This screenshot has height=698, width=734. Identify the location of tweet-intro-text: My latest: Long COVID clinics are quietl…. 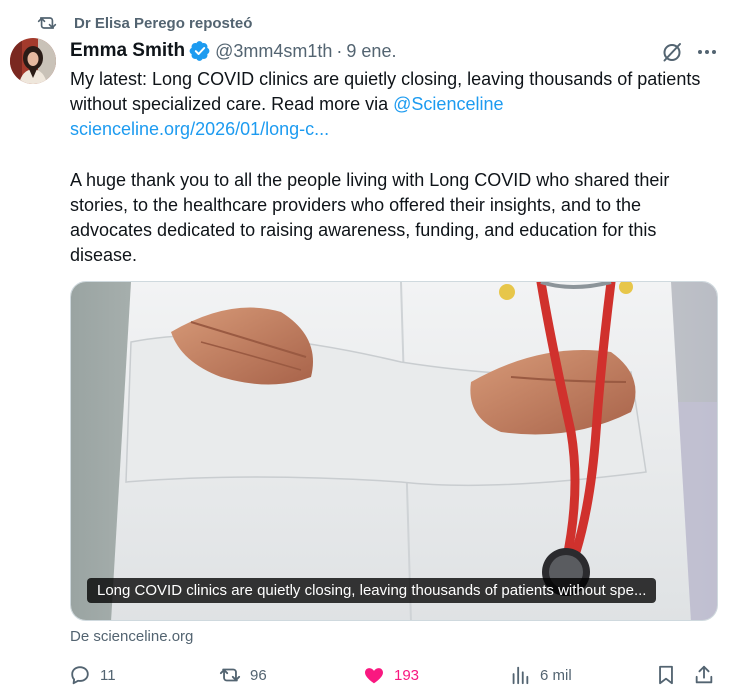
(385, 92).